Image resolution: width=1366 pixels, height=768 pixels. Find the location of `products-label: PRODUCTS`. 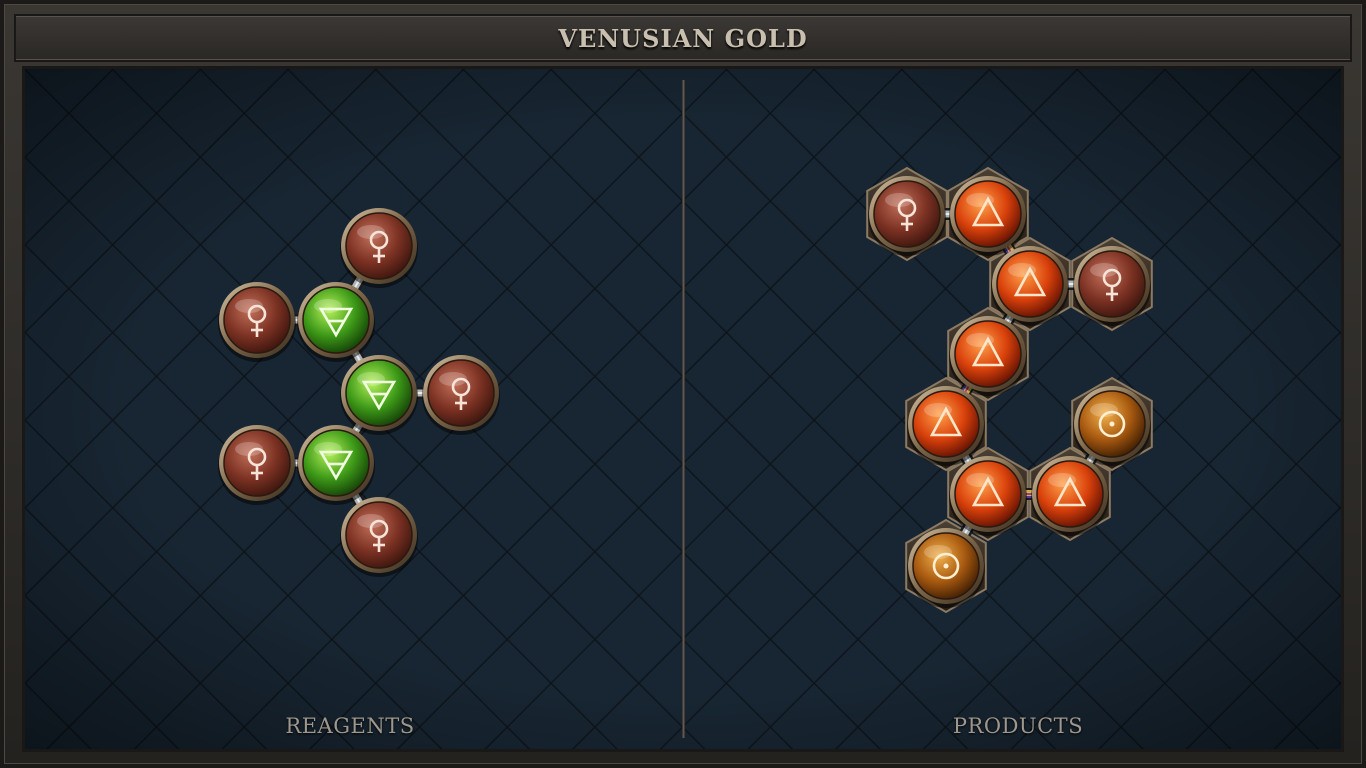

products-label: PRODUCTS is located at coordinates (1018, 726).